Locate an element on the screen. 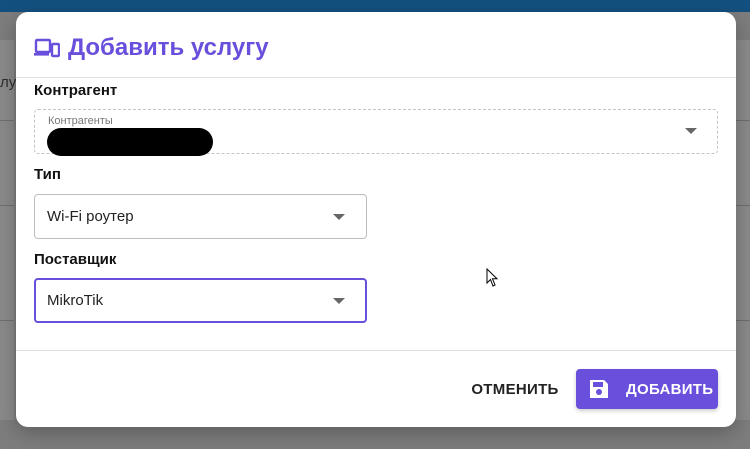 Image resolution: width=750 pixels, height=449 pixels. type-select: Wi-Fi роутер is located at coordinates (200, 216).